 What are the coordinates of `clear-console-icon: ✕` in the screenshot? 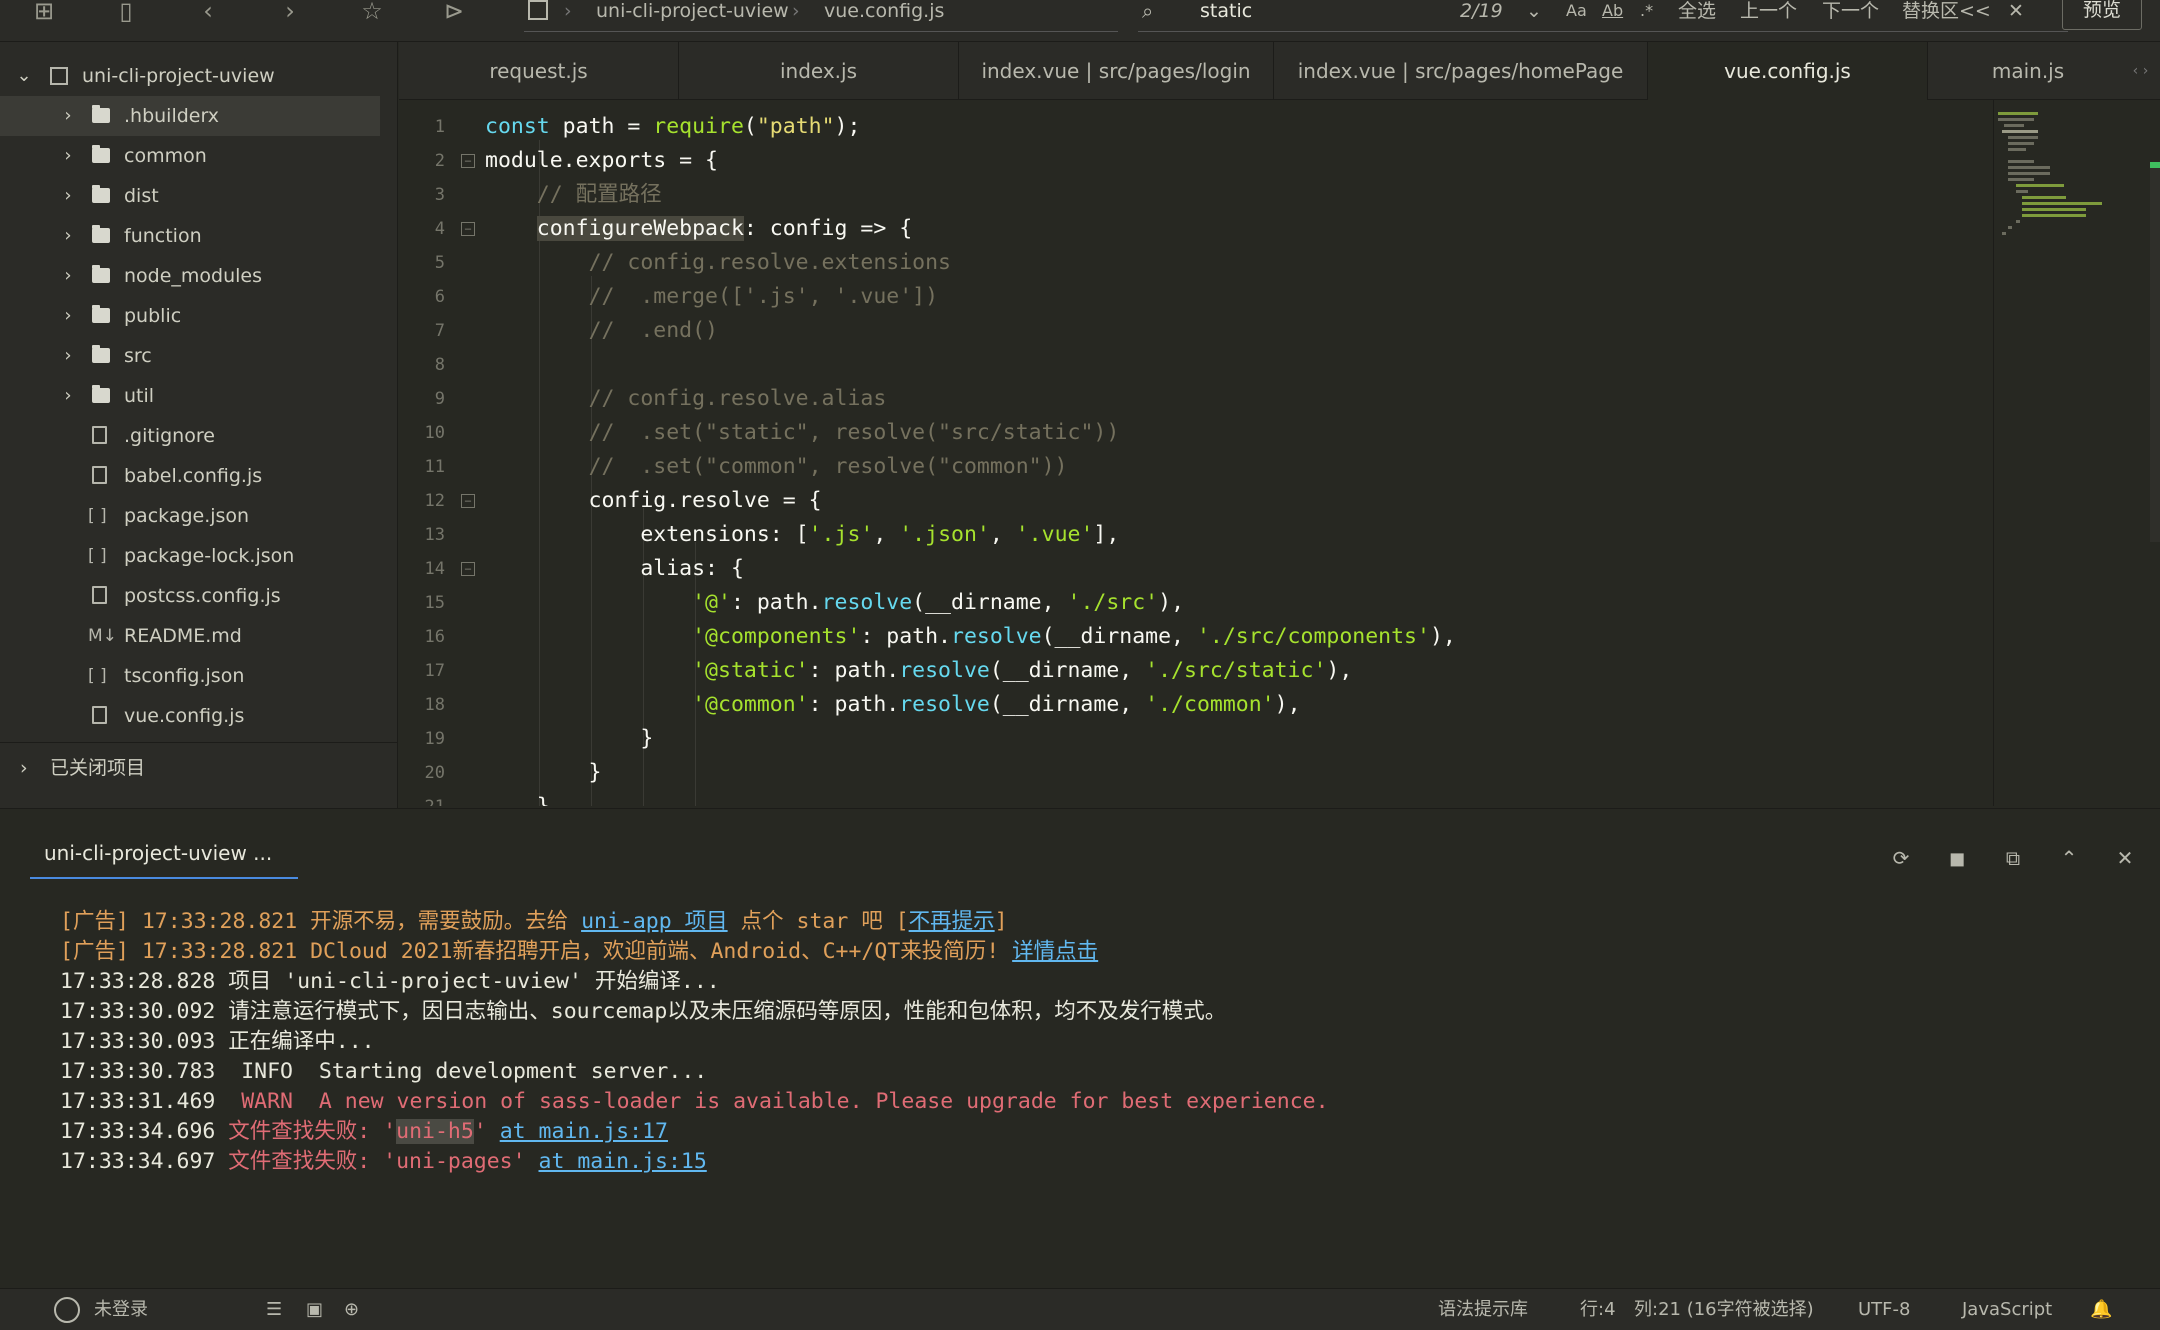 It's located at (2125, 858).